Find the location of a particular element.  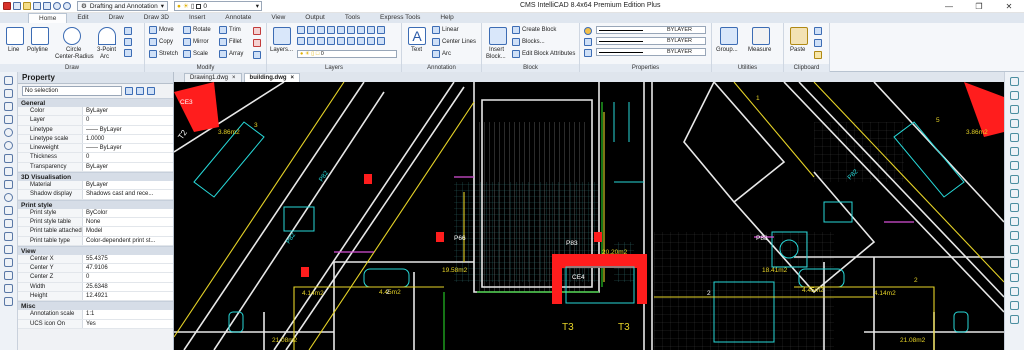

text-button: Text is located at coordinates (416, 50).